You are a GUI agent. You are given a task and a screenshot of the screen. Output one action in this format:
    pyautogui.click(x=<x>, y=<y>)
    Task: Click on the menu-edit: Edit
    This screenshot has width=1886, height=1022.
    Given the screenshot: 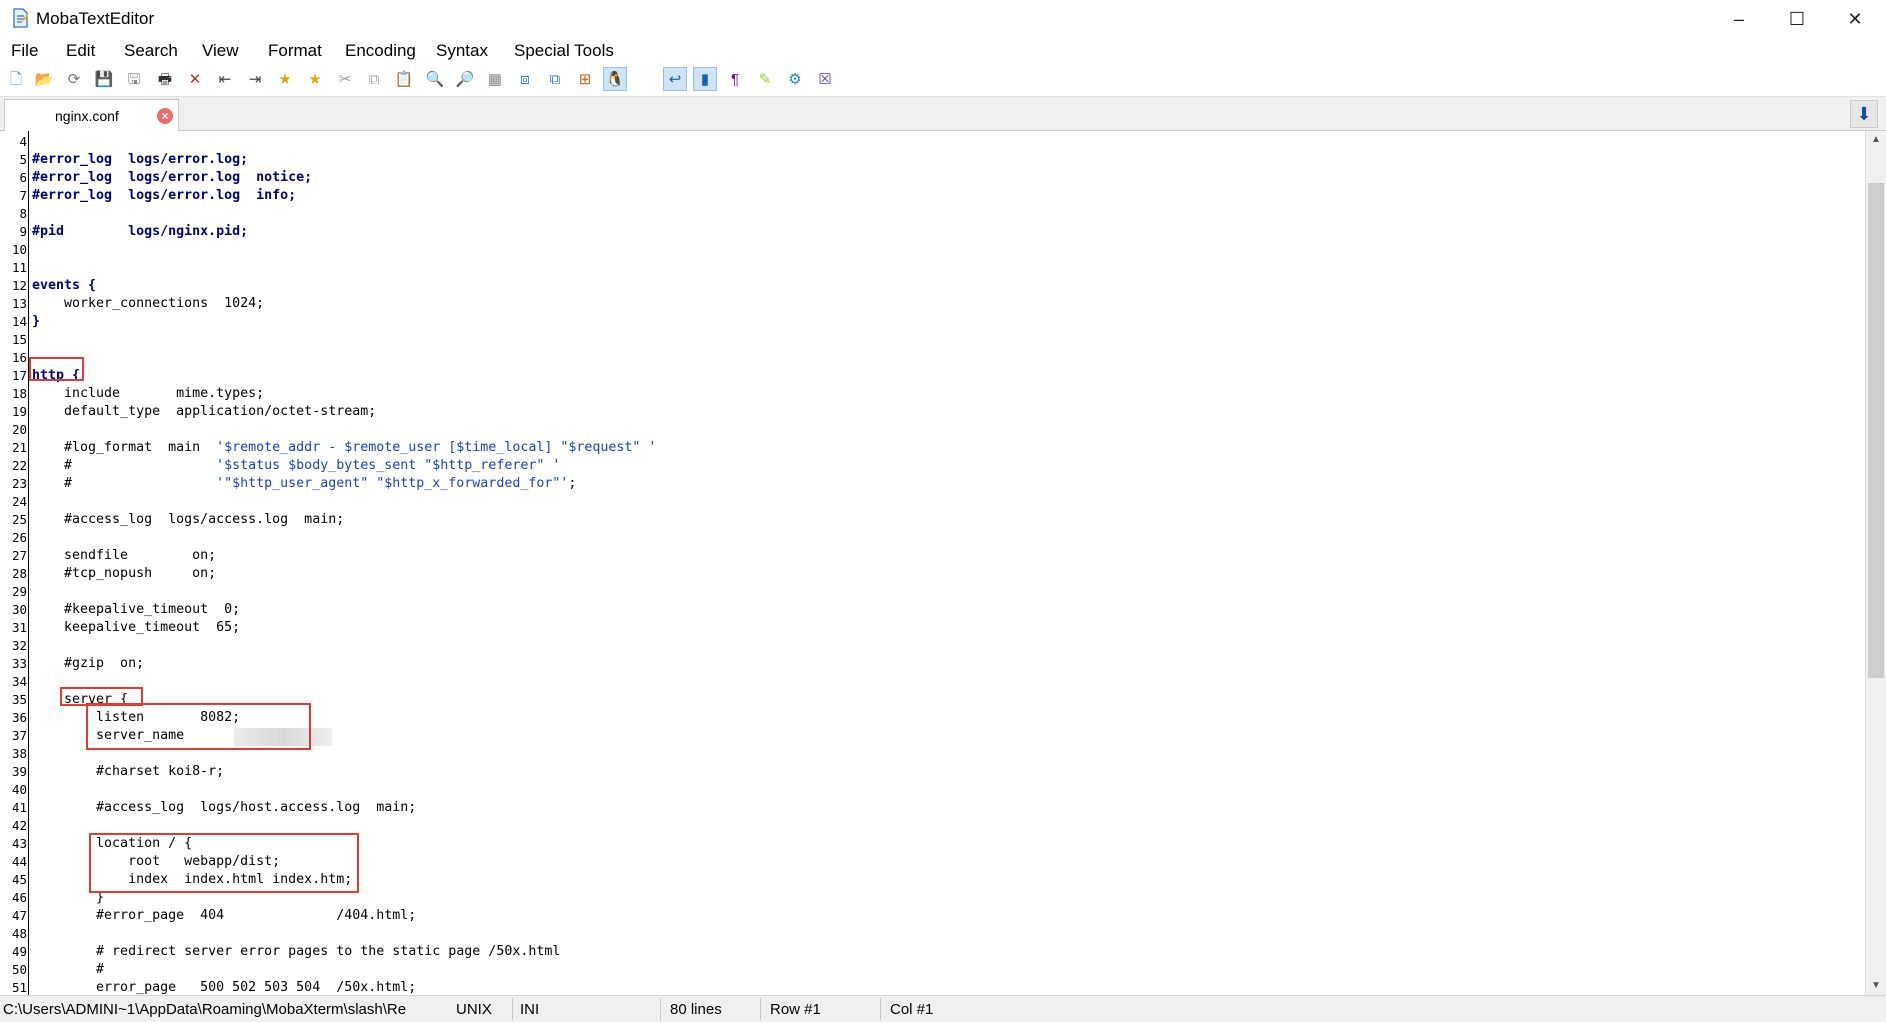 What is the action you would take?
    pyautogui.click(x=80, y=51)
    